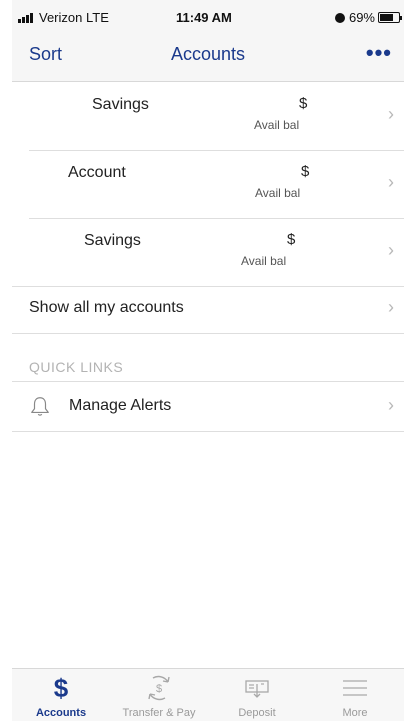 This screenshot has width=404, height=721. I want to click on account-row-savings-1: Savings $ Avail bal ›, so click(208, 117).